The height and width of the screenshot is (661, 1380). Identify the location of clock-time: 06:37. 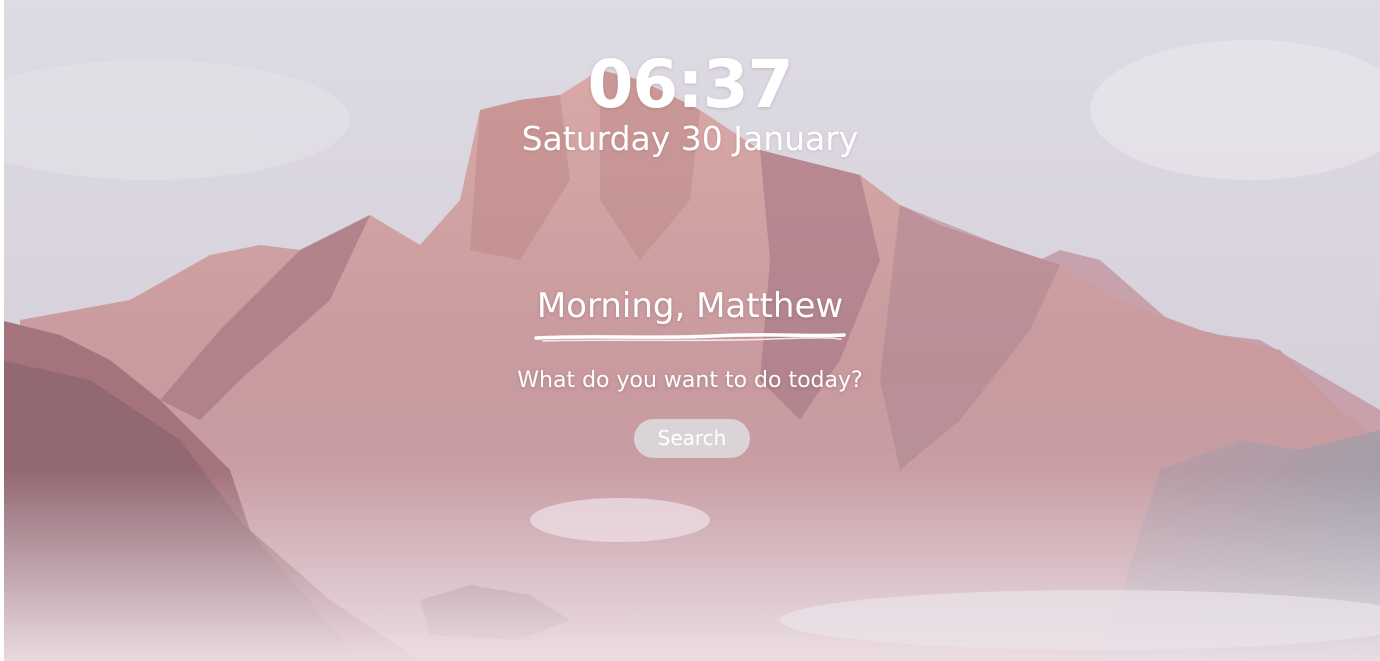
(690, 84).